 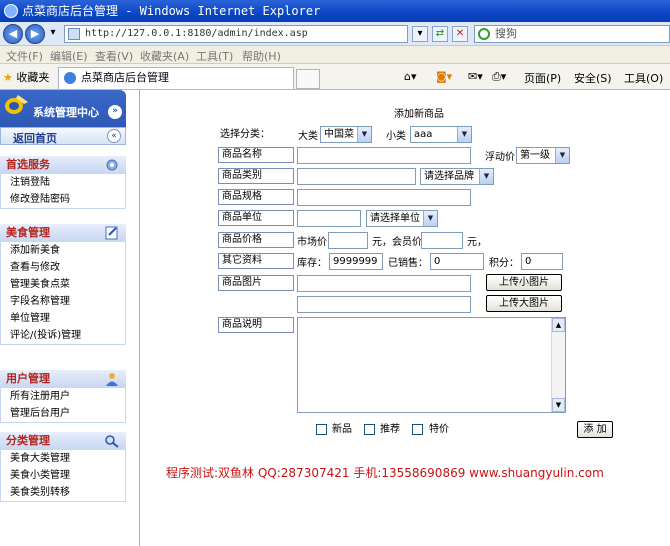 I want to click on product-name-input, so click(x=384, y=155).